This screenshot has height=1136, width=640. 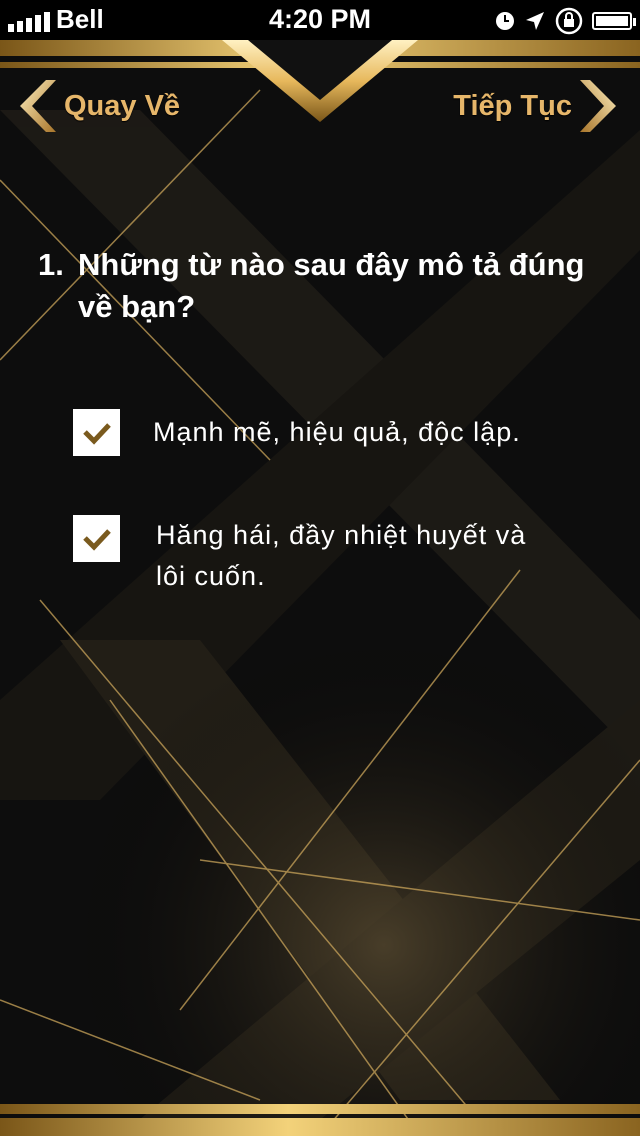 What do you see at coordinates (505, 21) in the screenshot?
I see `alarm-icon` at bounding box center [505, 21].